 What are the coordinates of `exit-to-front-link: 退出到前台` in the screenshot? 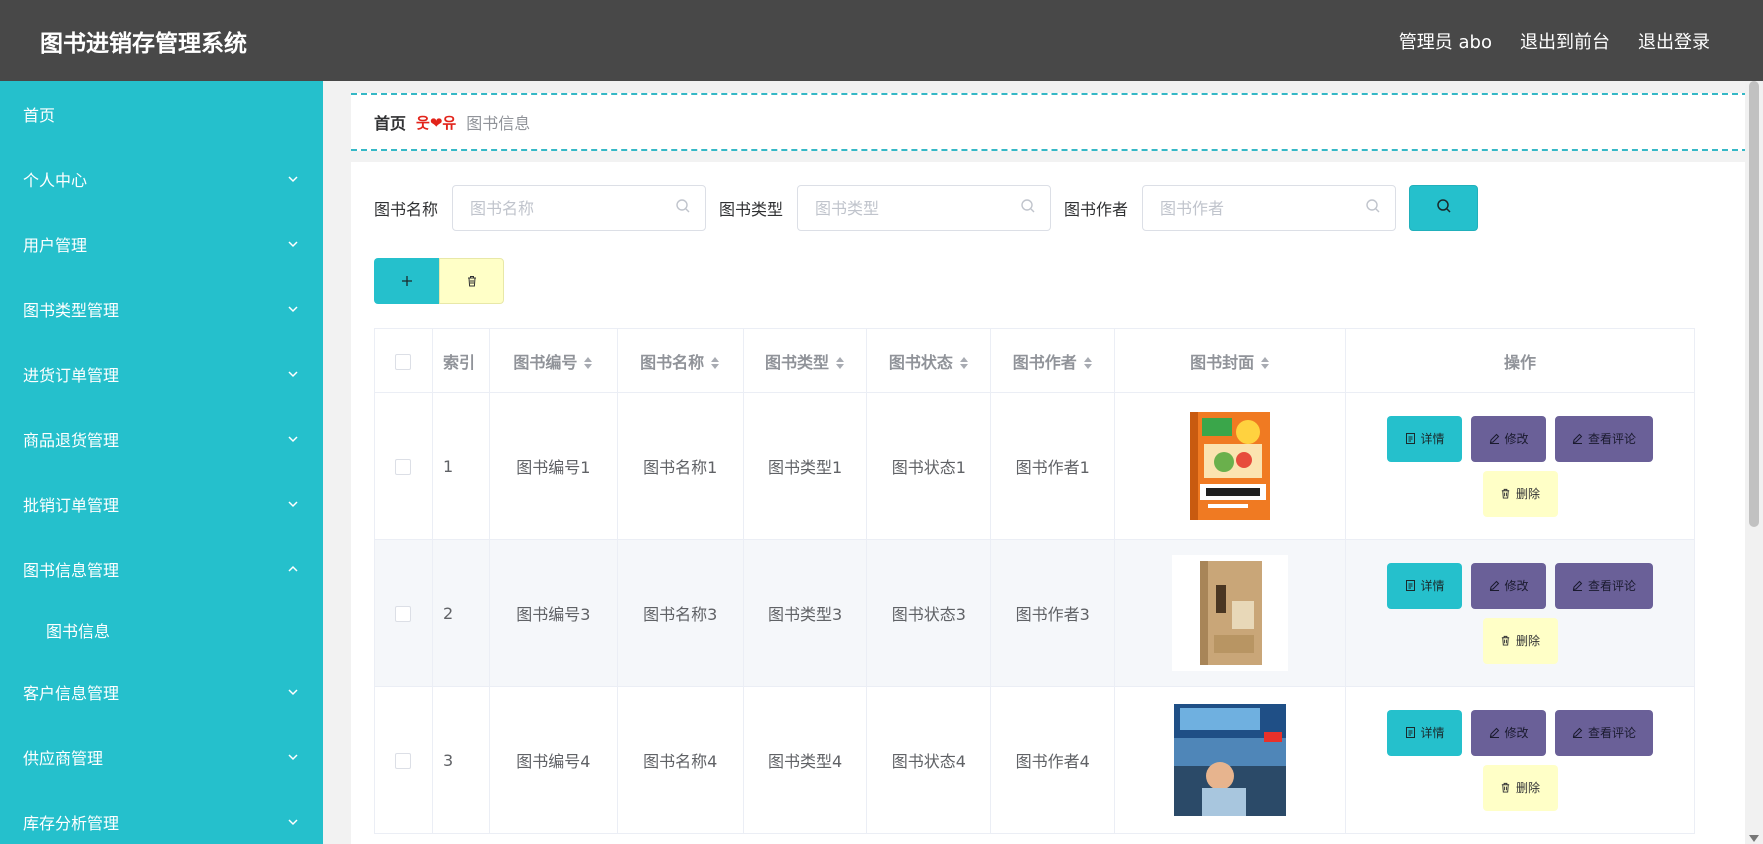 It's located at (1565, 41).